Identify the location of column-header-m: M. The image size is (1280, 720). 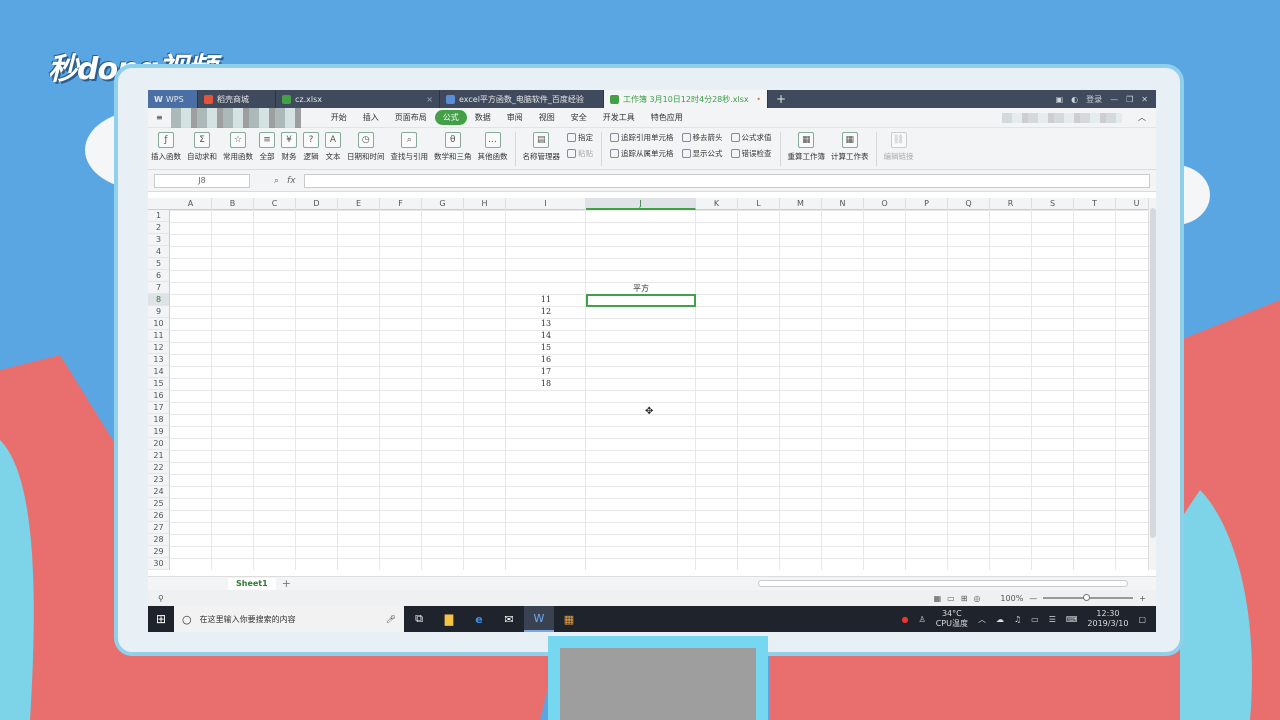
(801, 204).